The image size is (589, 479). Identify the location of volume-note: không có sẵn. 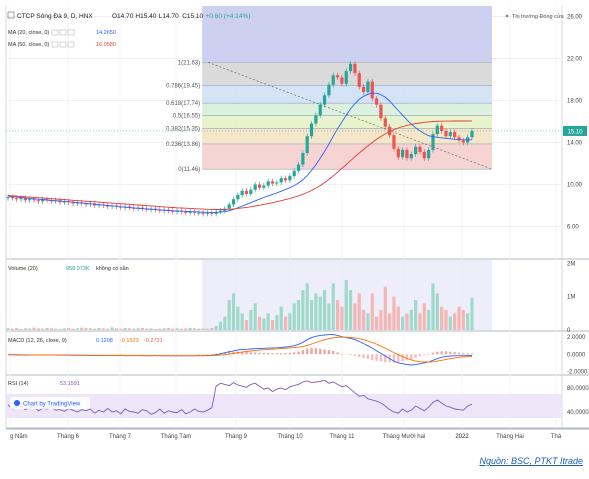
(112, 268).